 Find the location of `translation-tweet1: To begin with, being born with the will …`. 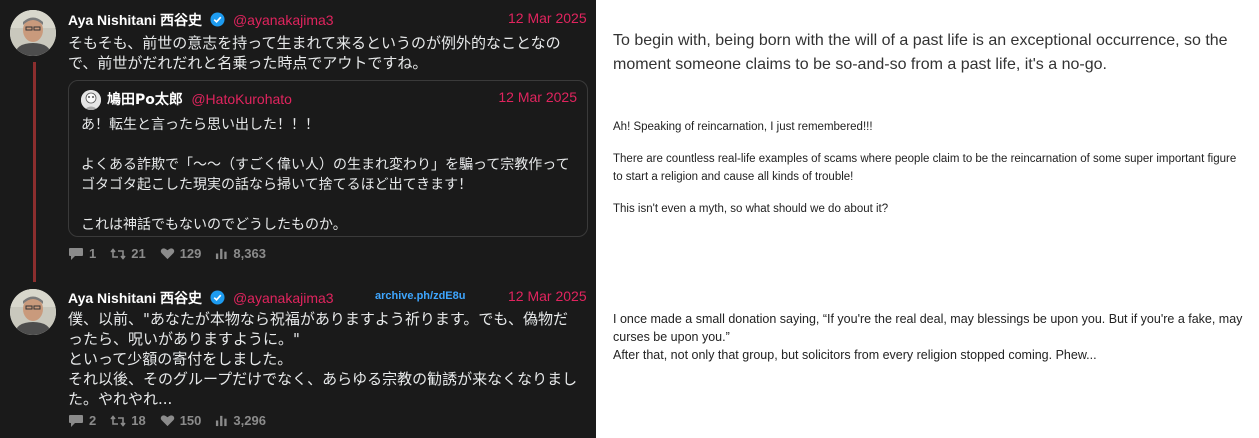

translation-tweet1: To begin with, being born with the will … is located at coordinates (920, 52).